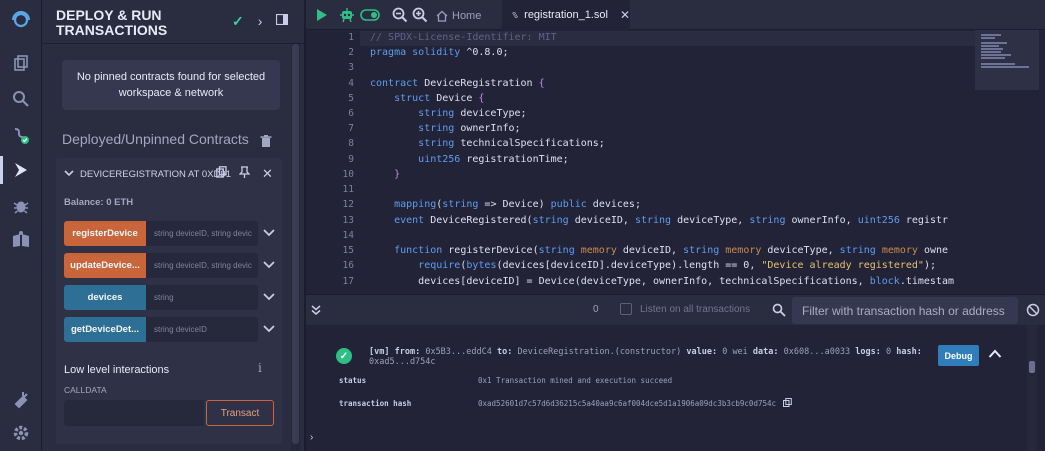  What do you see at coordinates (21, 433) in the screenshot?
I see `settings-gear-icon` at bounding box center [21, 433].